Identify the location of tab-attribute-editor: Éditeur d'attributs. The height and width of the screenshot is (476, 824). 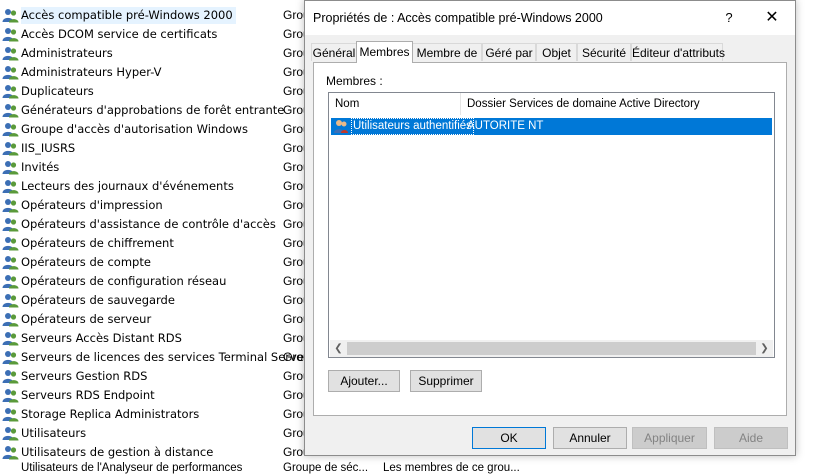
(678, 52).